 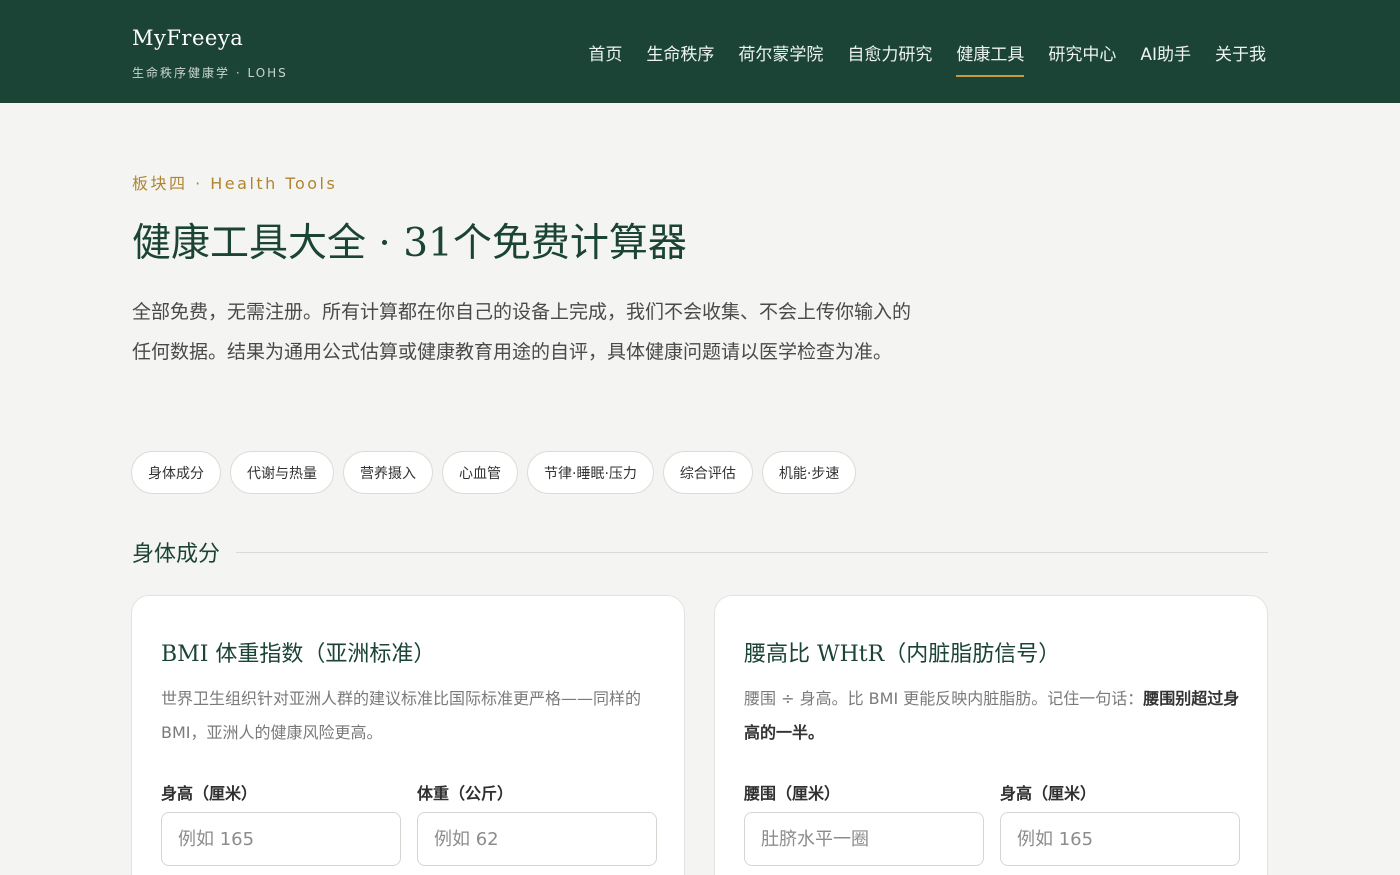 What do you see at coordinates (281, 839) in the screenshot?
I see `bmi-height-input` at bounding box center [281, 839].